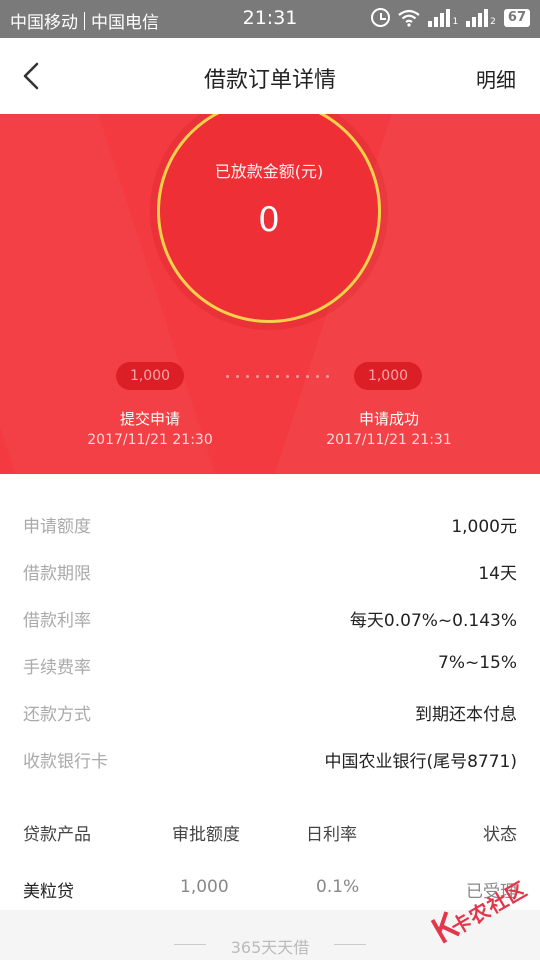  I want to click on nav-header: 借款订单详情 明细, so click(270, 76).